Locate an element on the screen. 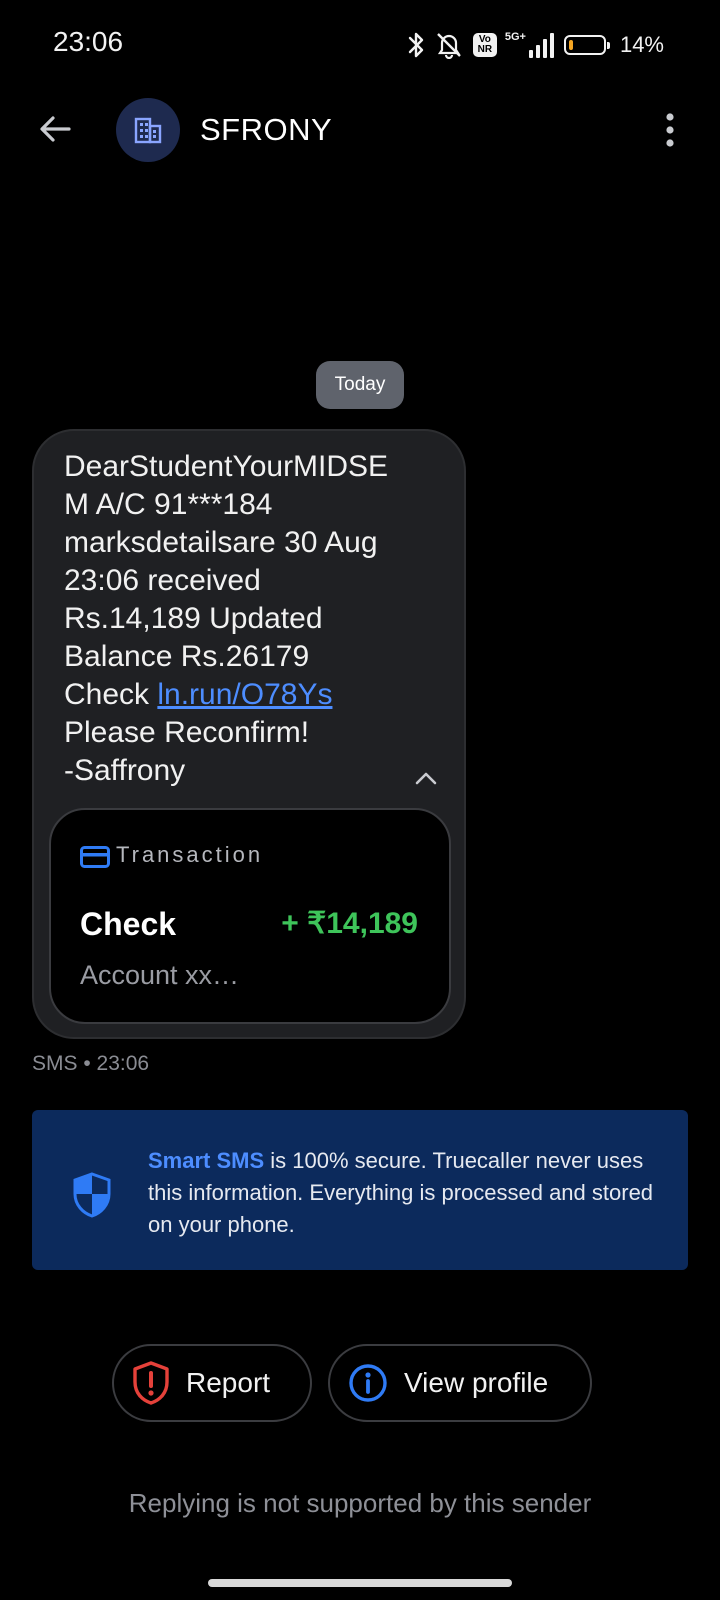  message-link: ln.run/O78Ys is located at coordinates (244, 694).